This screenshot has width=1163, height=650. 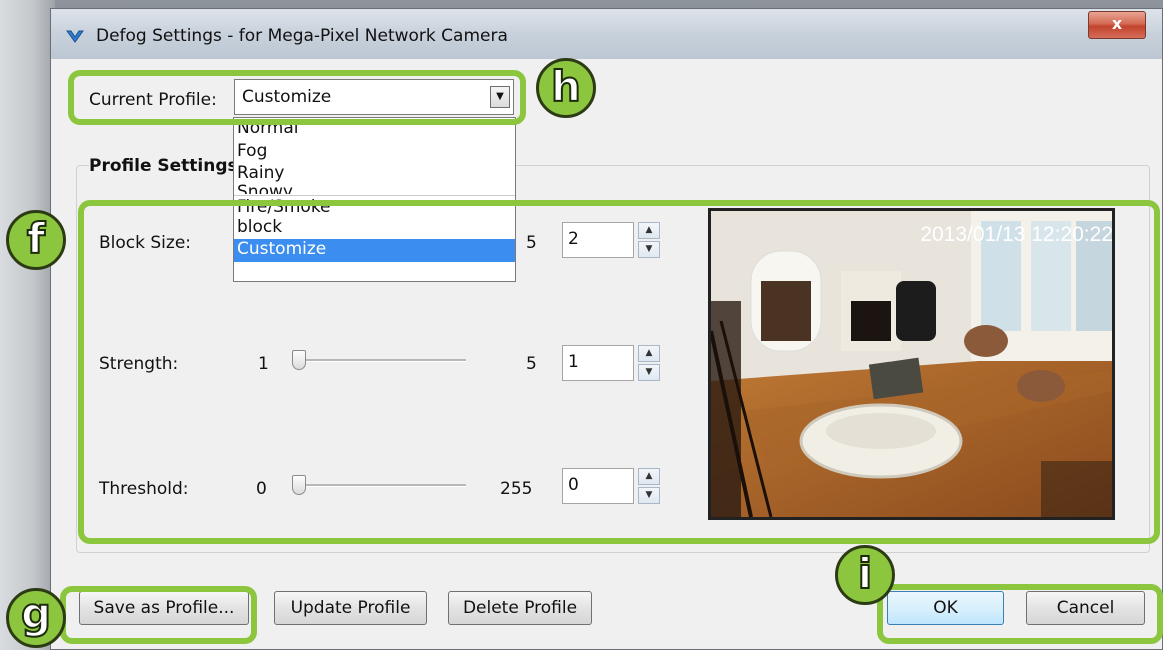 I want to click on callout-g-badge: g, so click(x=36, y=618).